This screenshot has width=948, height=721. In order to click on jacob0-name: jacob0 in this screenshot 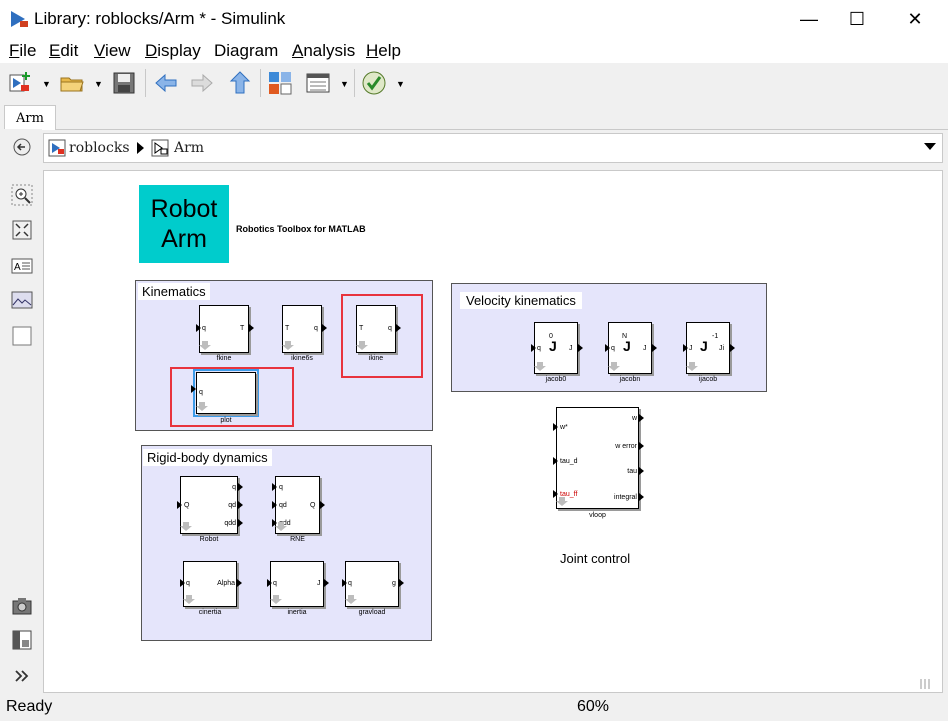, I will do `click(556, 379)`.